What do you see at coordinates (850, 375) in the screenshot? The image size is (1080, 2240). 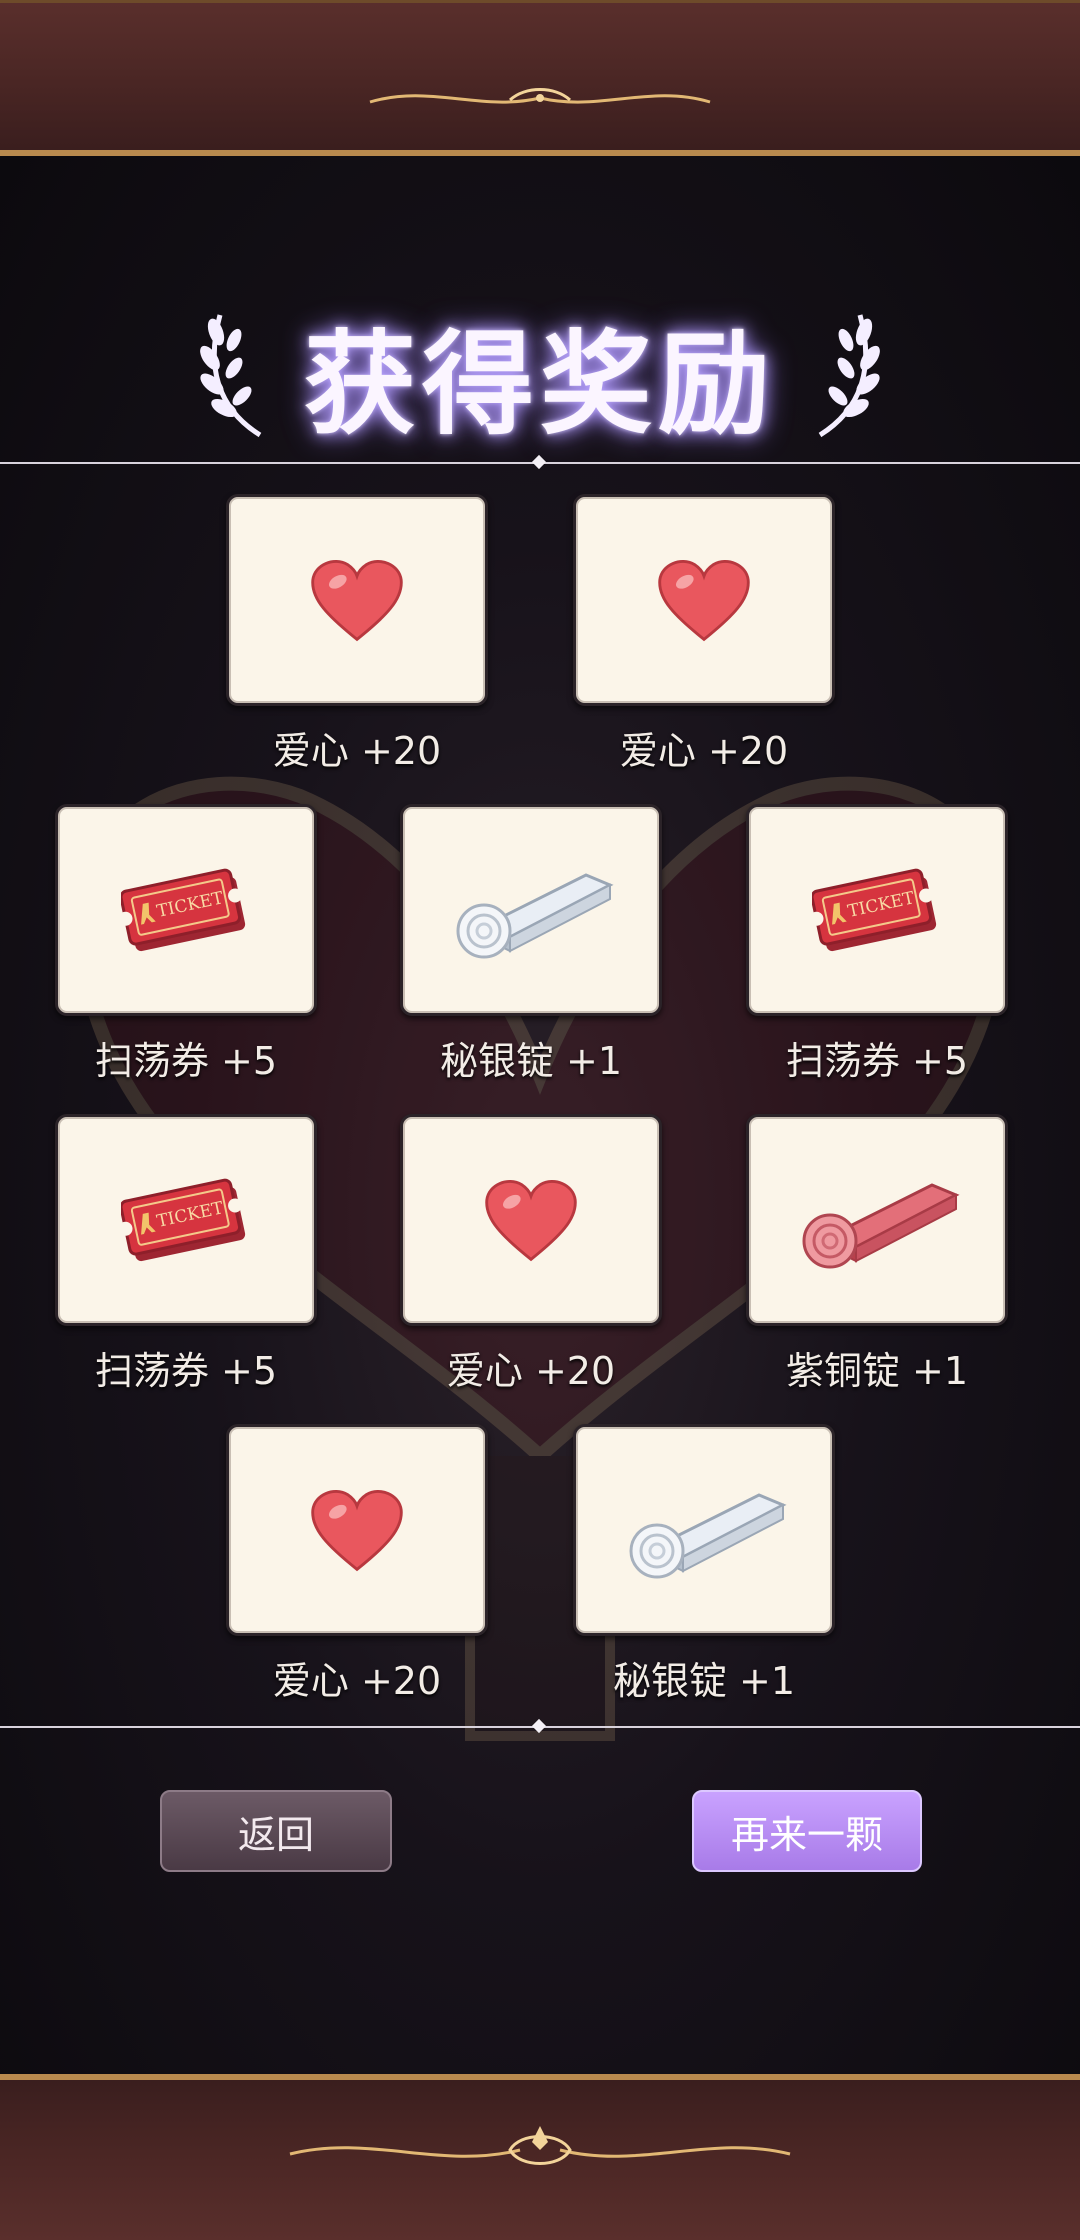 I see `laurel-right-icon` at bounding box center [850, 375].